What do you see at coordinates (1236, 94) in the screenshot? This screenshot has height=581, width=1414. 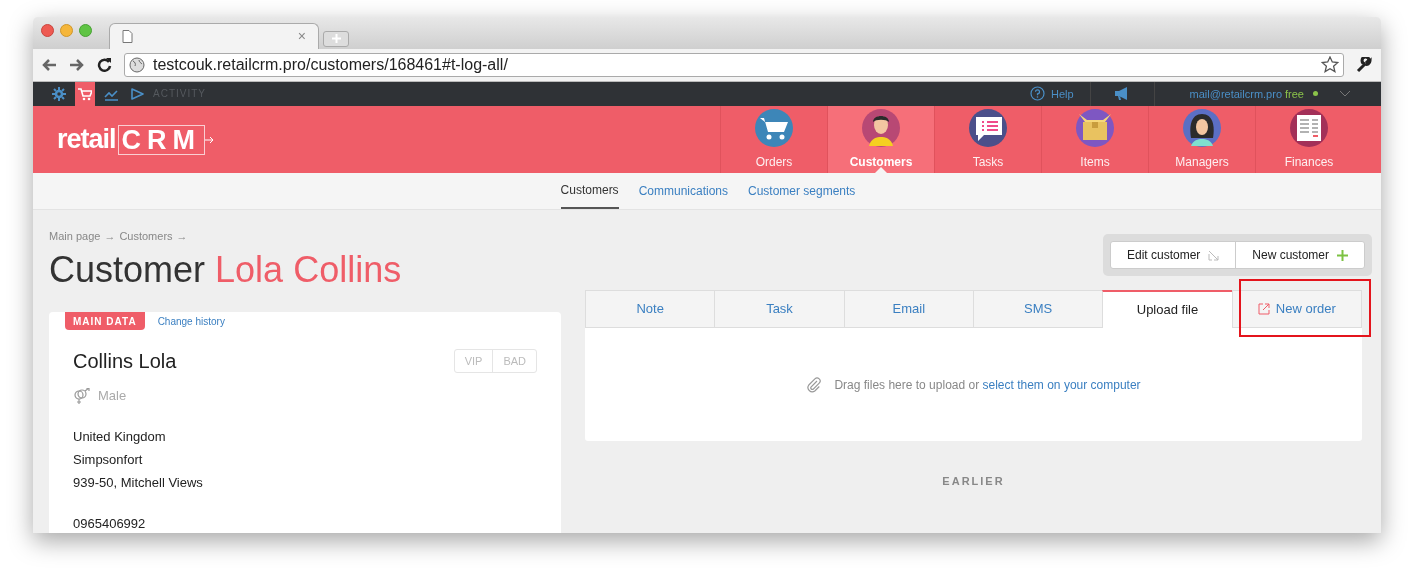 I see `account-email: mail@retailcrm.pro` at bounding box center [1236, 94].